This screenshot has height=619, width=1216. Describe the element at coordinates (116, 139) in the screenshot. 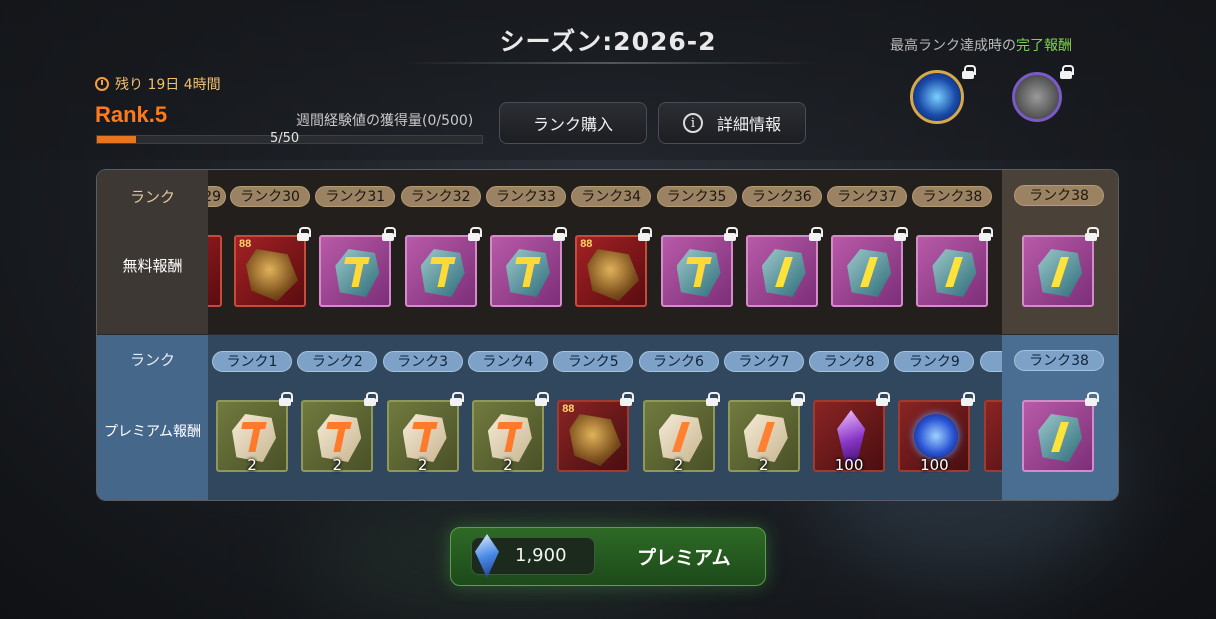

I see `rank-progress-fill` at that location.